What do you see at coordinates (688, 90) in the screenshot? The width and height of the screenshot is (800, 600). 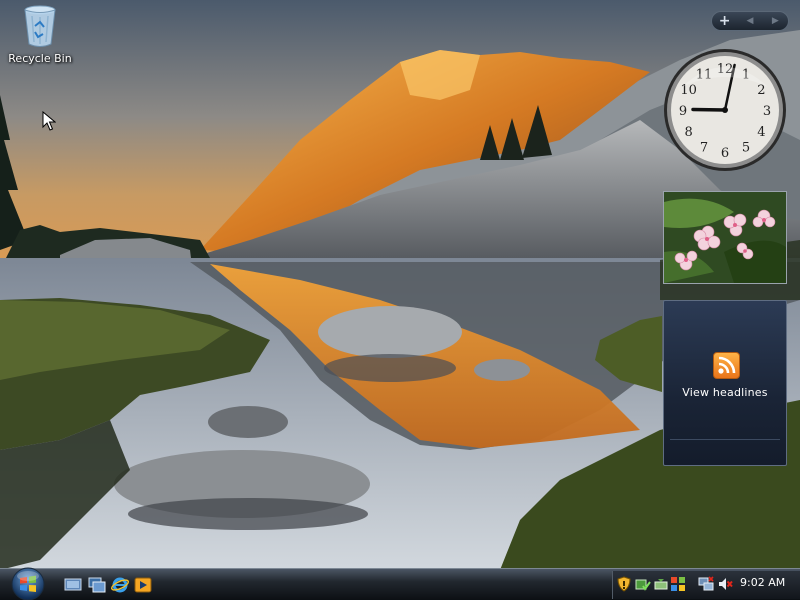 I see `clock-numeral: 10` at bounding box center [688, 90].